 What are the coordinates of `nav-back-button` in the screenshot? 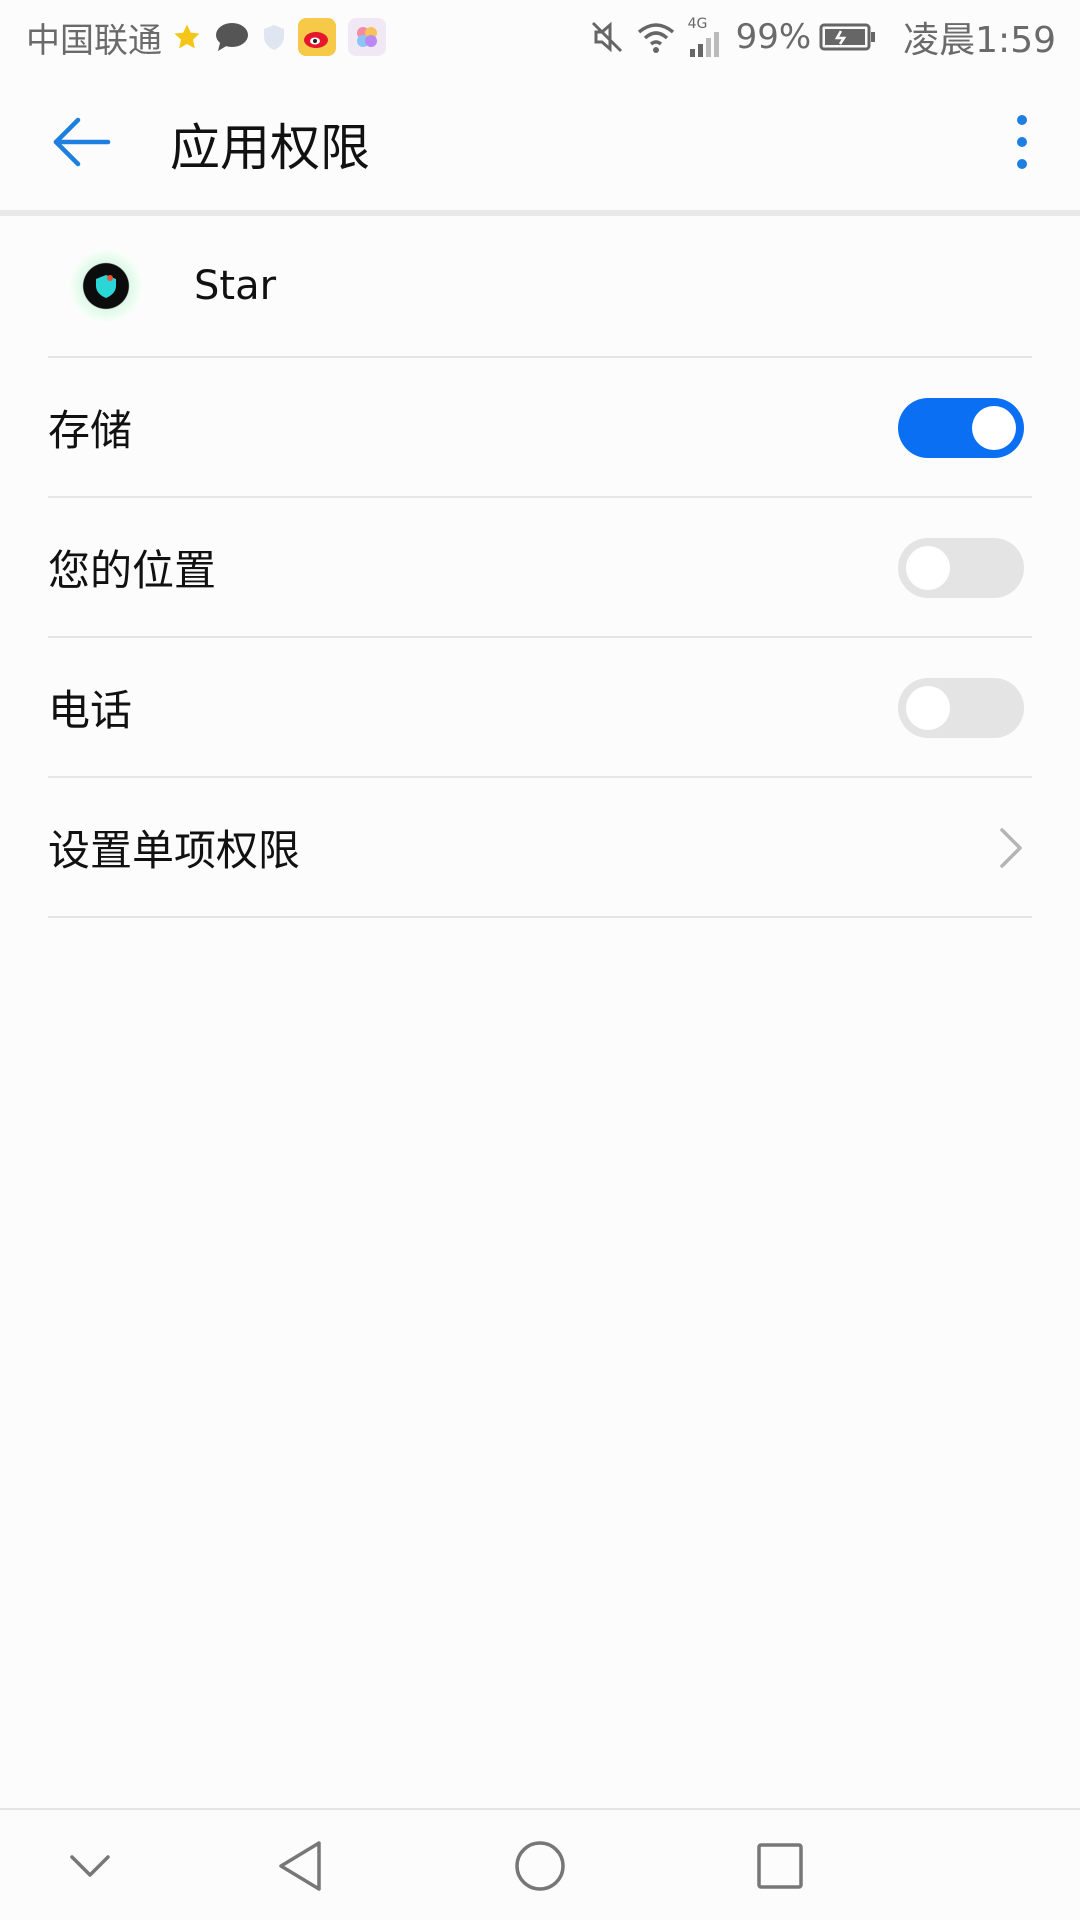 It's located at (300, 1866).